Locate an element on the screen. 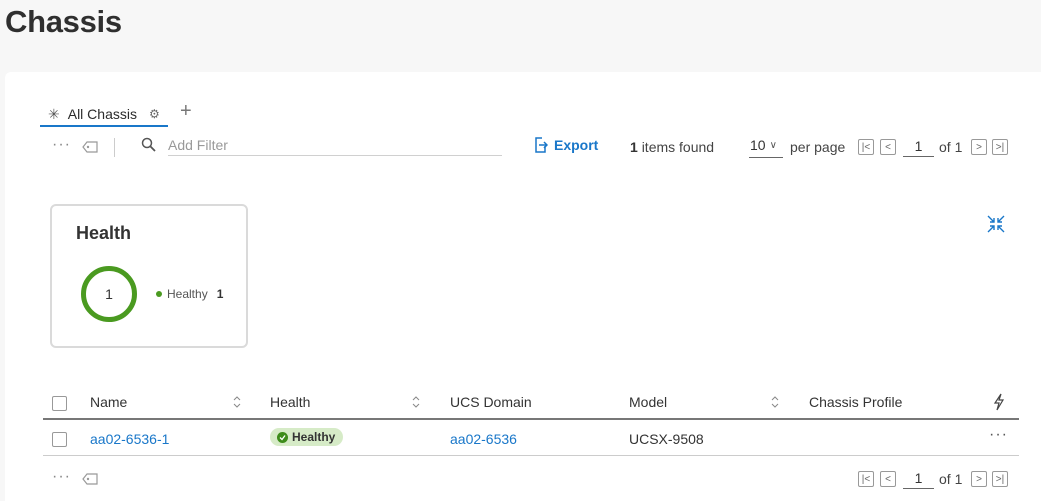 Image resolution: width=1041 pixels, height=501 pixels. per-page-value: 10 is located at coordinates (758, 145).